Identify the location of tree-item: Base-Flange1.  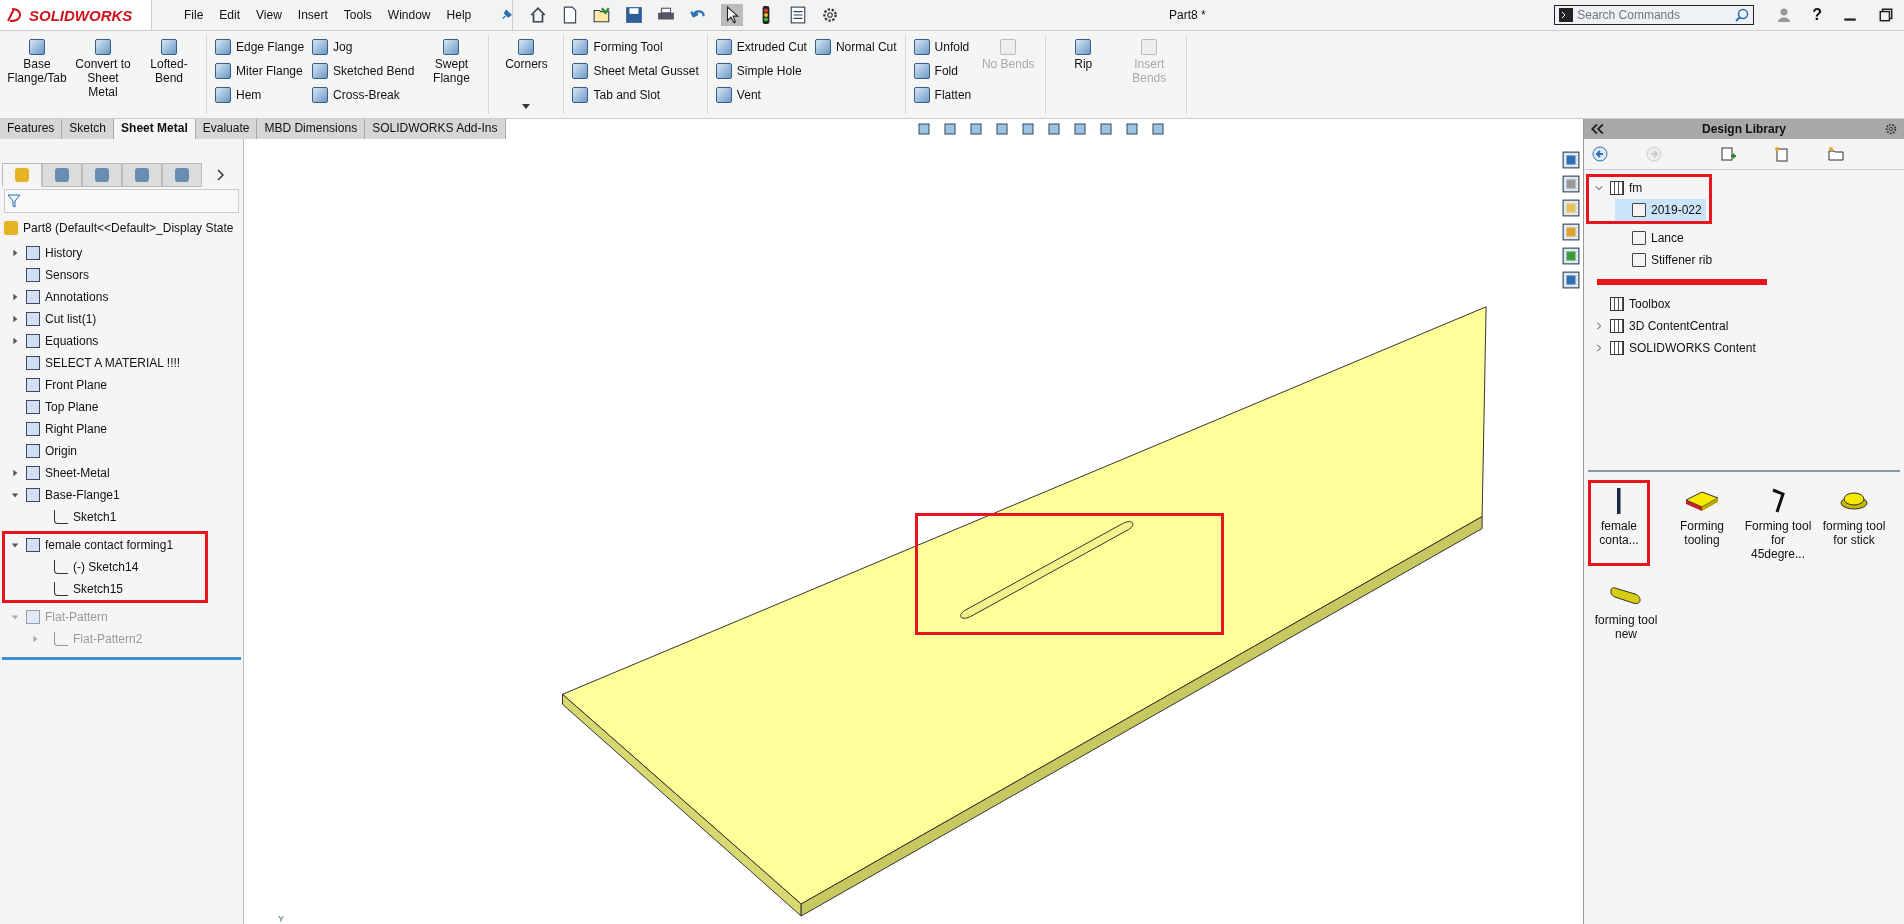
(122, 495).